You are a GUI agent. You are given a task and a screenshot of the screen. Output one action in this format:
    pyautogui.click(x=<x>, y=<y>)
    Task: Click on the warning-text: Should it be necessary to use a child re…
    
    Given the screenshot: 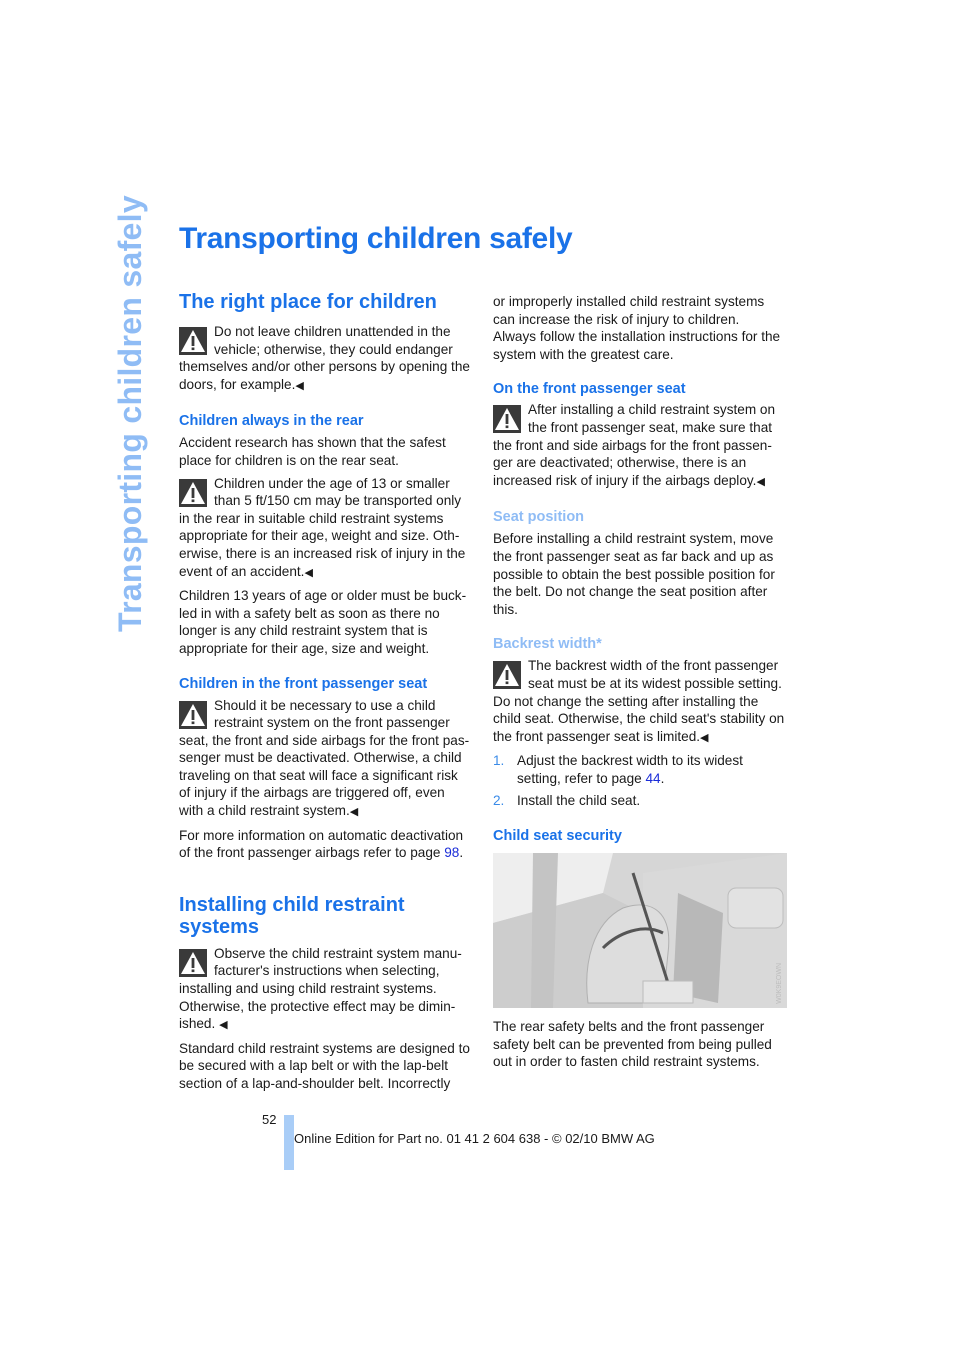 What is the action you would take?
    pyautogui.click(x=324, y=758)
    